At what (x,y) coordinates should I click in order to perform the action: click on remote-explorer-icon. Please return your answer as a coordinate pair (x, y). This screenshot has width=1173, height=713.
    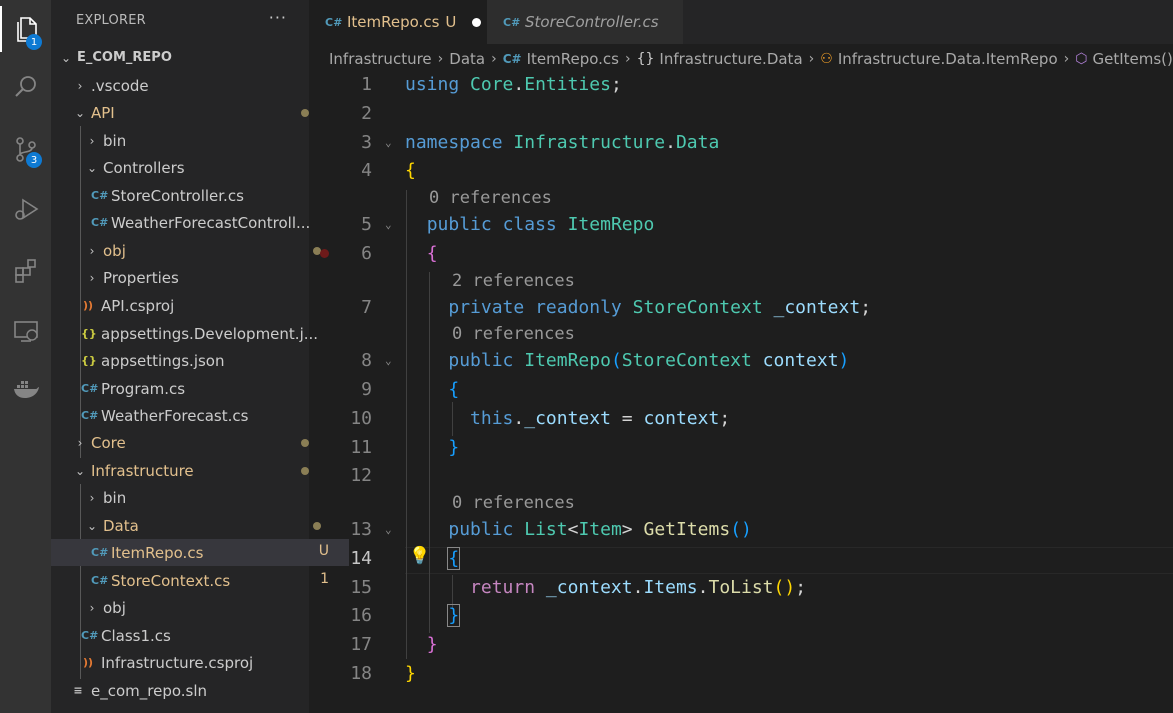
    Looking at the image, I should click on (25, 331).